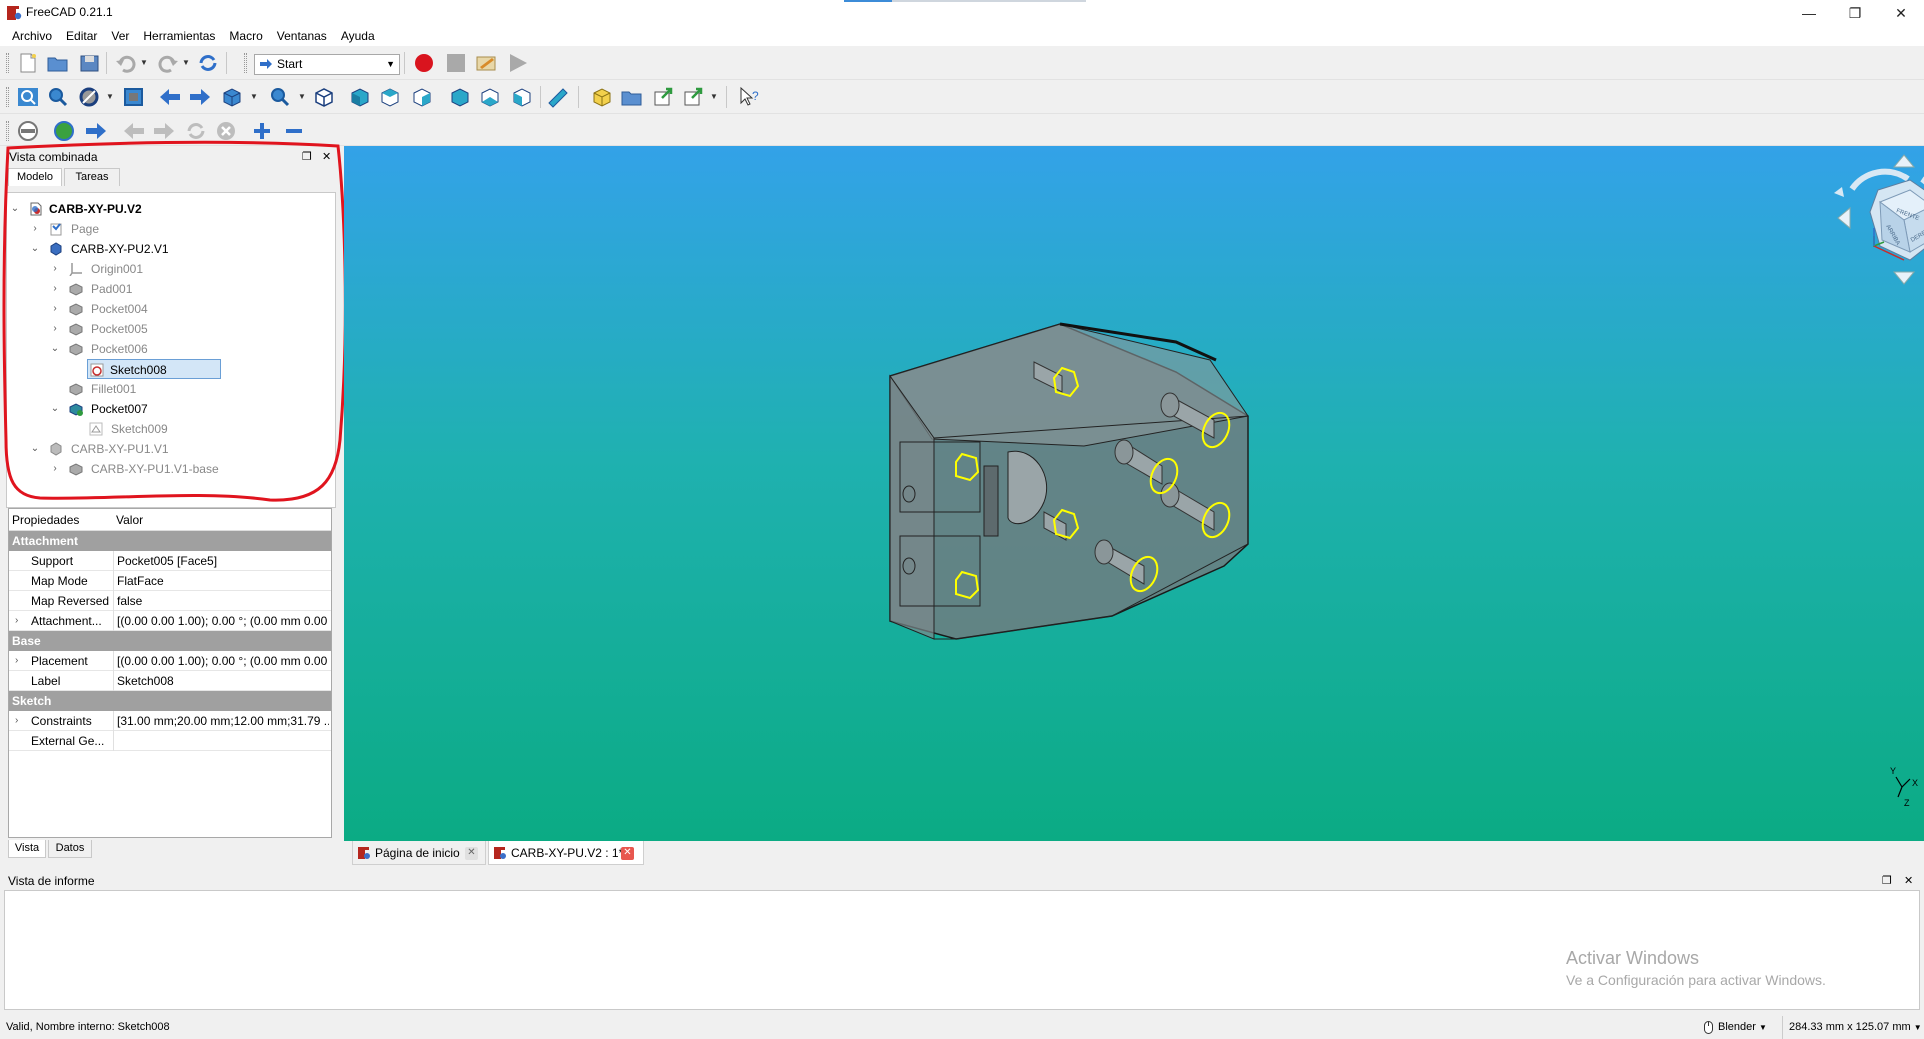 The height and width of the screenshot is (1039, 1924). I want to click on front-view-icon, so click(360, 97).